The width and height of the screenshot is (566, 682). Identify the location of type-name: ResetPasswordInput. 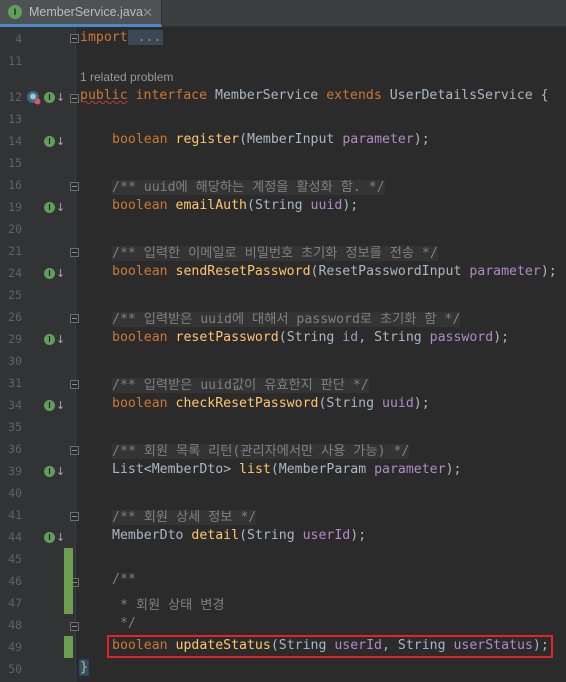
(390, 271).